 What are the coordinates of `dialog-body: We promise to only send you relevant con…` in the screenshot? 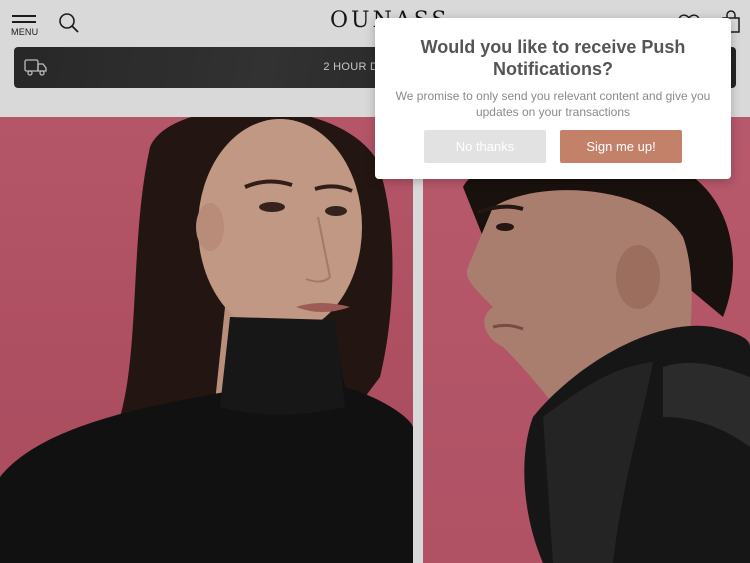 It's located at (553, 104).